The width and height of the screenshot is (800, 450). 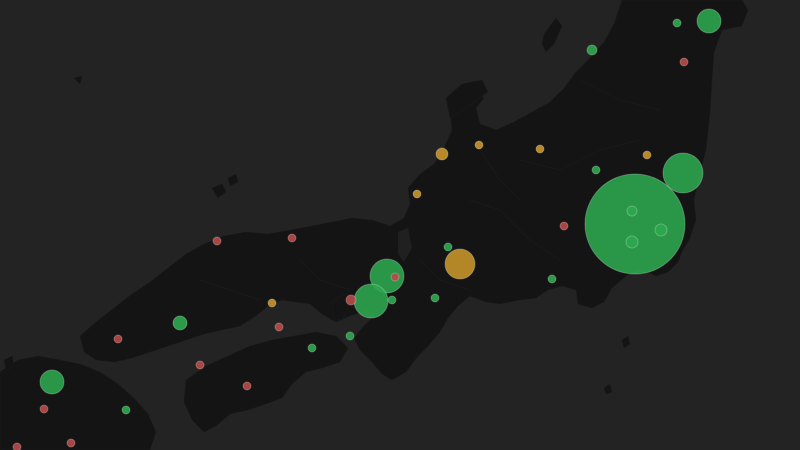 I want to click on marker-nagoya, so click(x=460, y=264).